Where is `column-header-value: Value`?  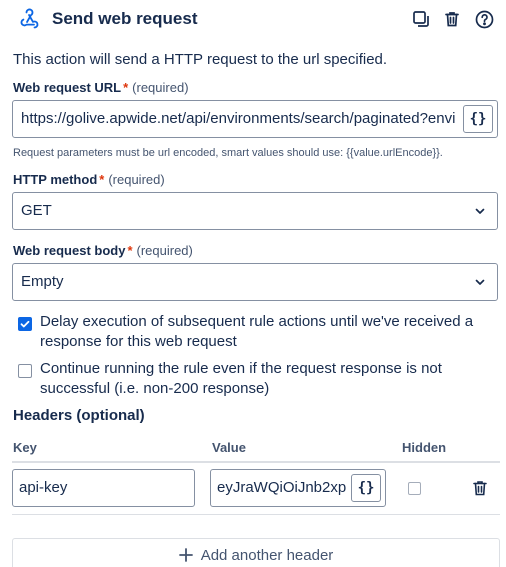 column-header-value: Value is located at coordinates (229, 447).